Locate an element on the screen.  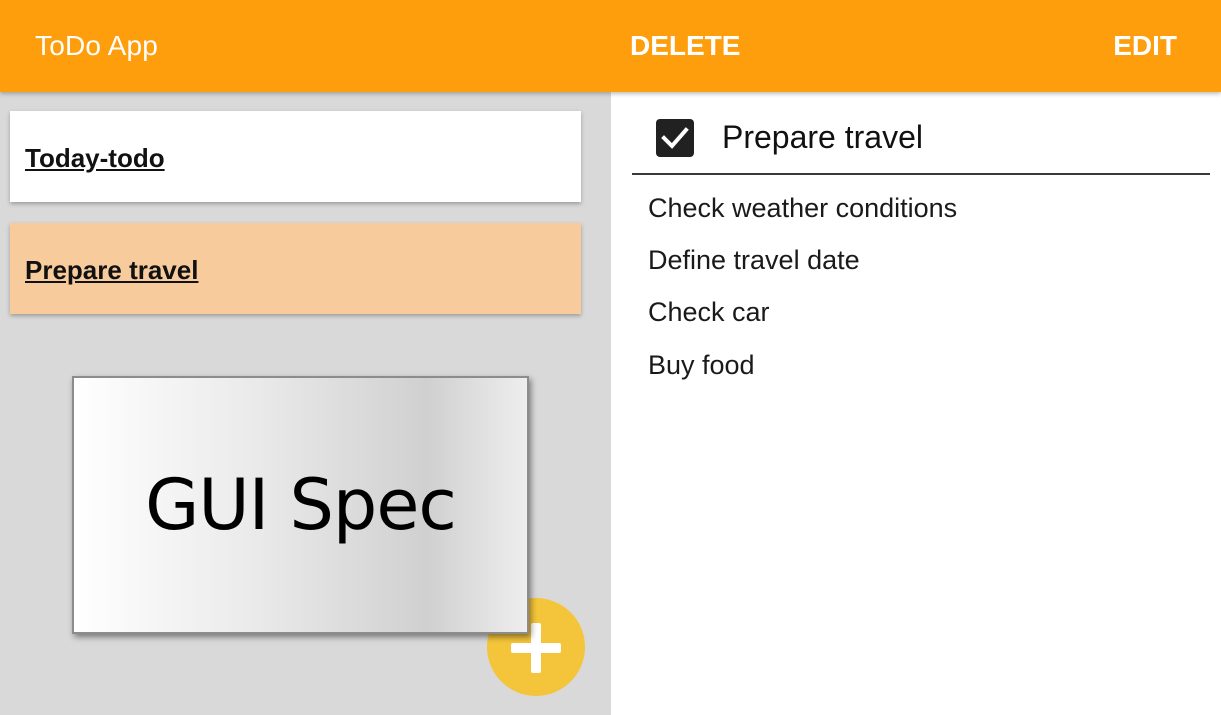
list-item-label: Prepare travel is located at coordinates (112, 270).